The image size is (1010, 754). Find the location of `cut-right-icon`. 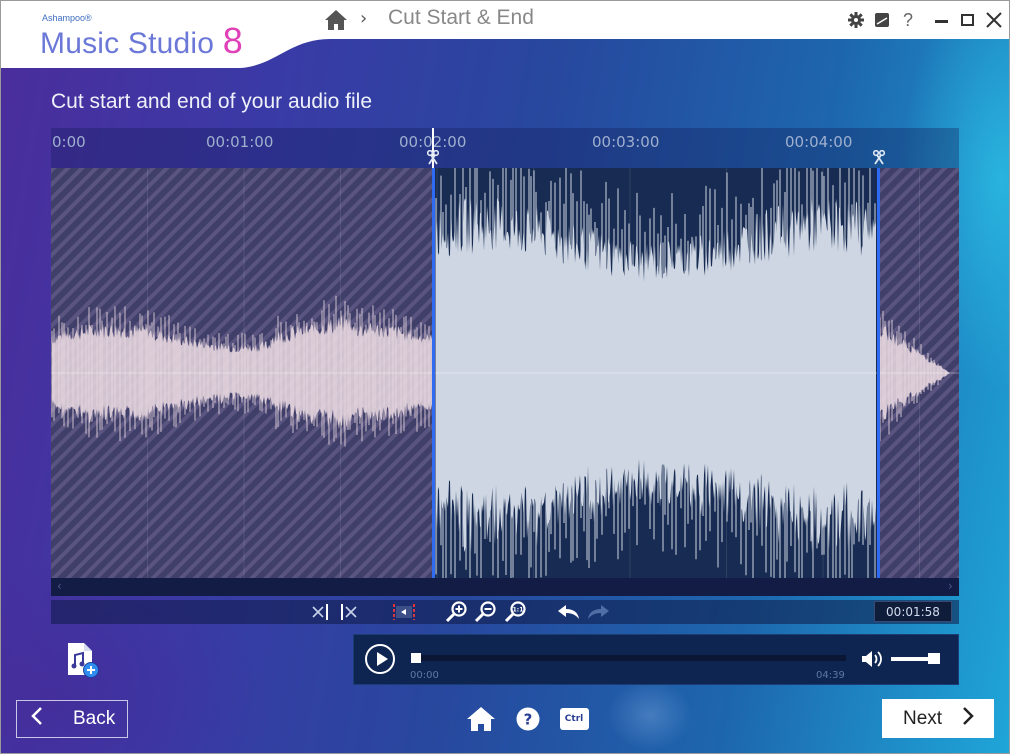

cut-right-icon is located at coordinates (349, 612).